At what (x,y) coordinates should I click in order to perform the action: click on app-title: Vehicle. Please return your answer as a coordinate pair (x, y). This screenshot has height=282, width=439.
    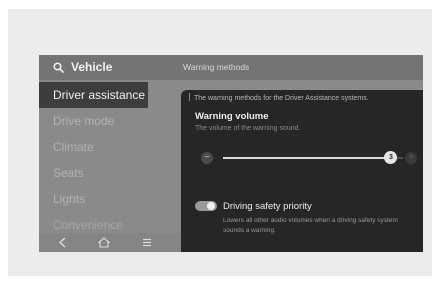
    Looking at the image, I should click on (92, 67).